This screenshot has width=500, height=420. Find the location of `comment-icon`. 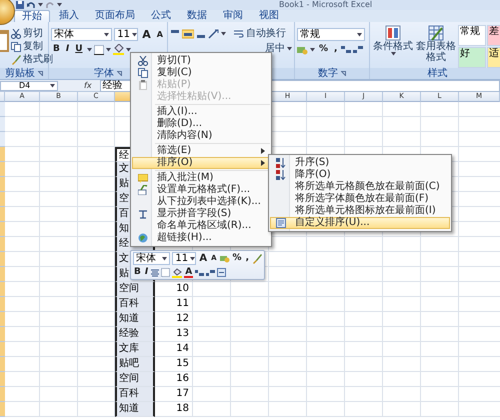

comment-icon is located at coordinates (143, 178).